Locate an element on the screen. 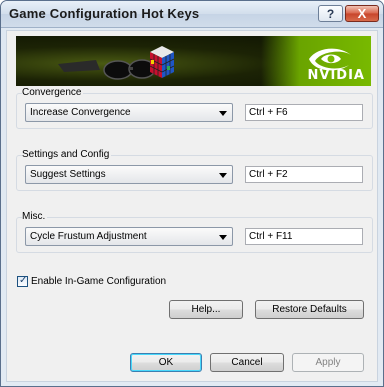 Image resolution: width=384 pixels, height=387 pixels. enable-ingame-config-row: ✓ Enable In-Game Configuration is located at coordinates (91, 281).